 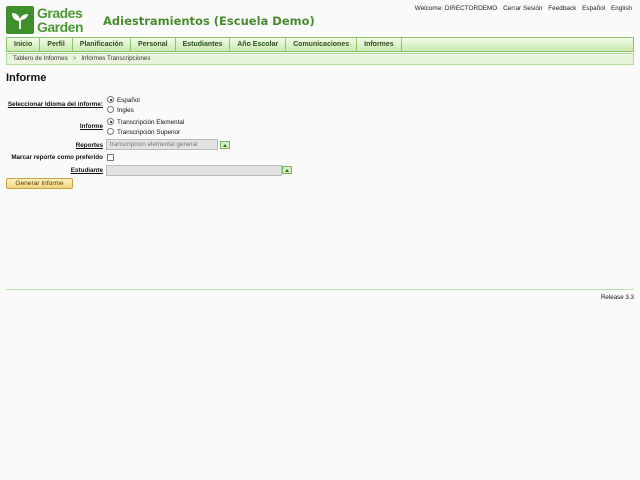 I want to click on report-label: Informe, so click(x=91, y=126).